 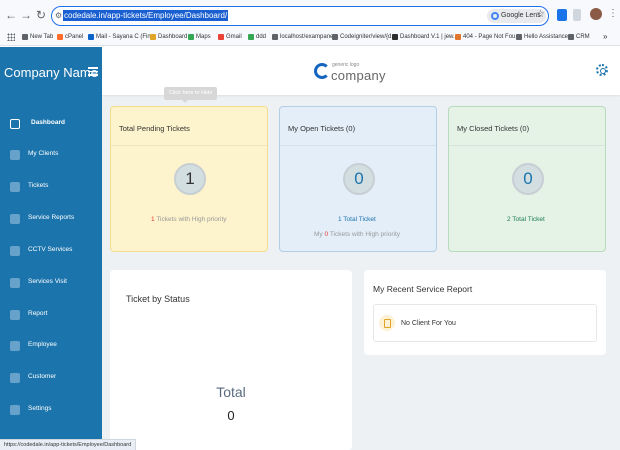 I want to click on side-panel-icon, so click(x=577, y=15).